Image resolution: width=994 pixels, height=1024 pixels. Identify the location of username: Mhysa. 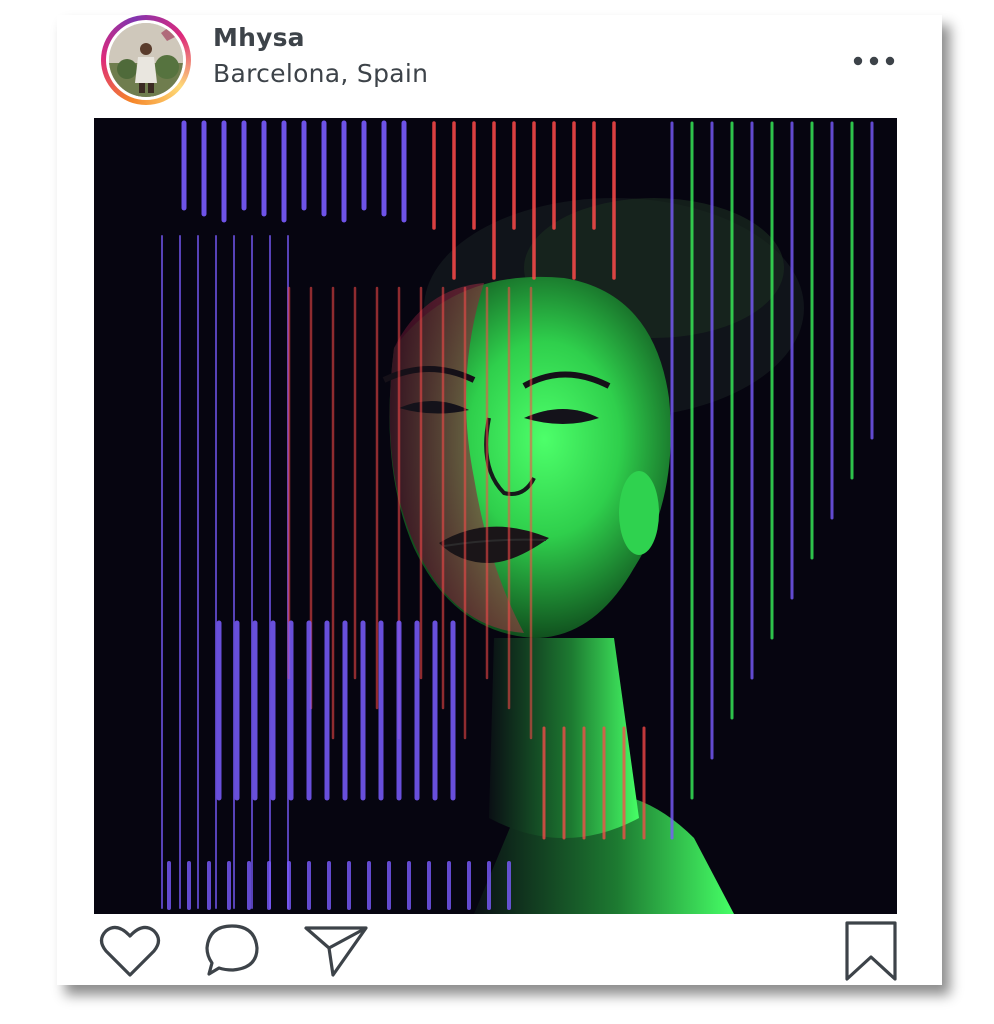
(259, 37).